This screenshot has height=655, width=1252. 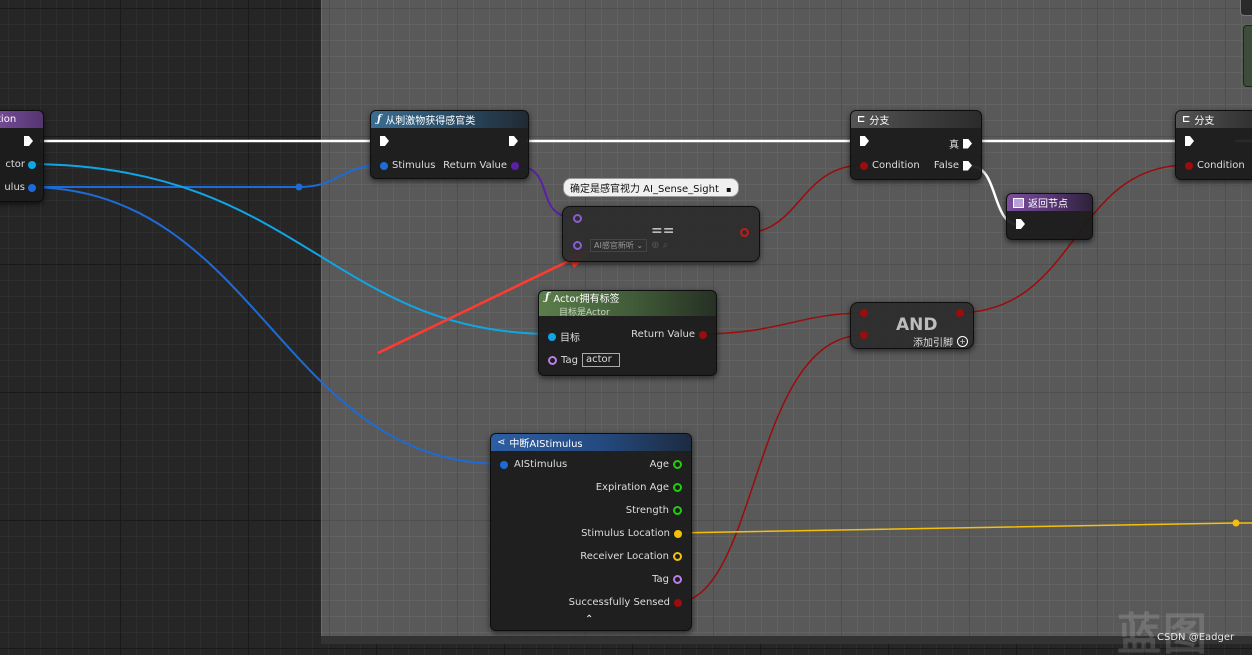 What do you see at coordinates (591, 442) in the screenshot?
I see `break-ai-stimulus-header: ⋖ 中断AIStimulus` at bounding box center [591, 442].